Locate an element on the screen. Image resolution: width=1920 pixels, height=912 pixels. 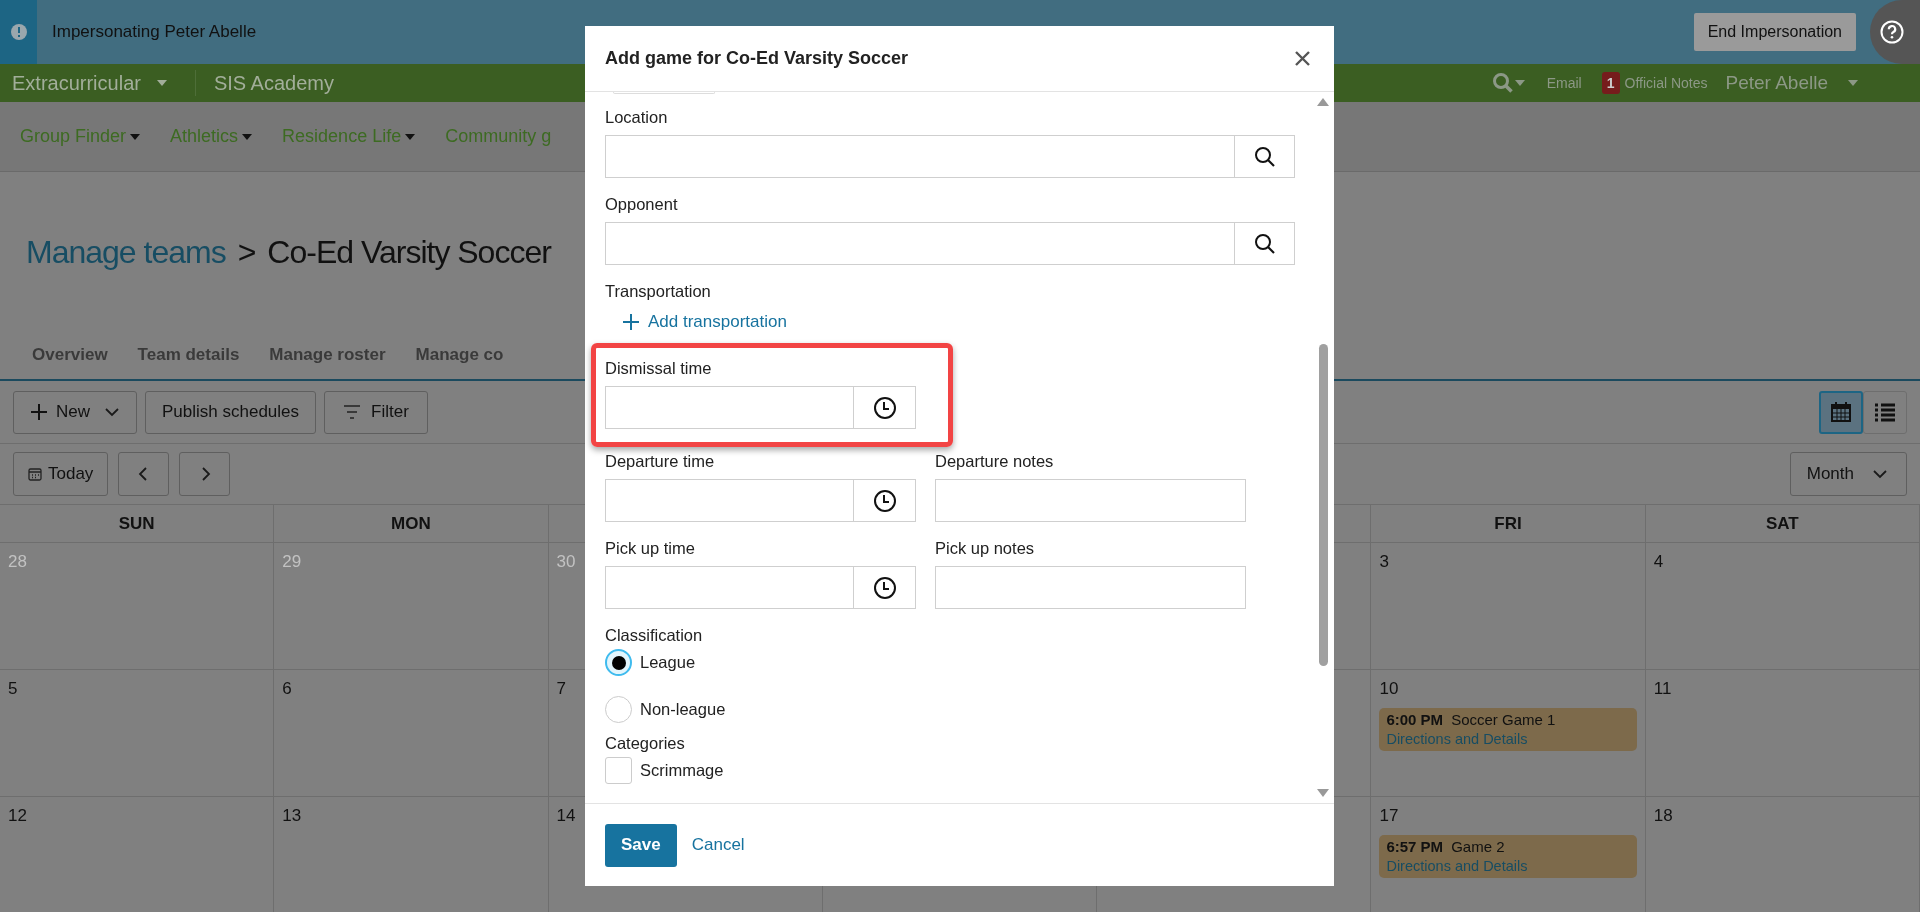
calendar-cell: 5 is located at coordinates (137, 733).